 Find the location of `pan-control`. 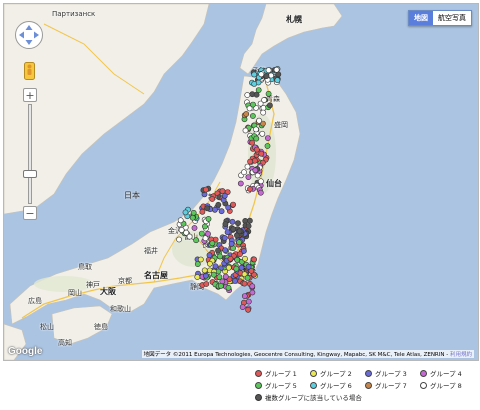

pan-control is located at coordinates (29, 35).